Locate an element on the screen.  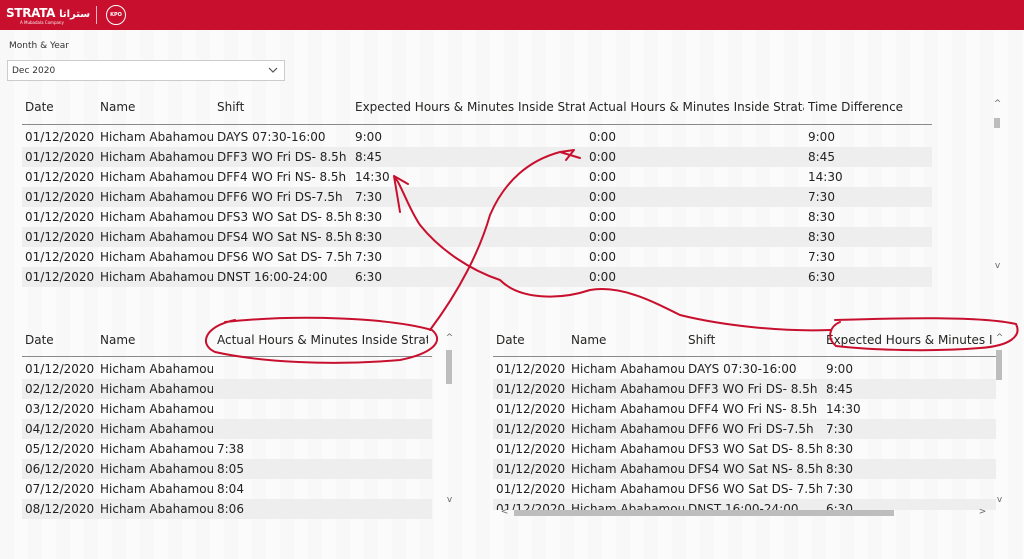
bottom-right-scrollbar: ^ v is located at coordinates (999, 420).